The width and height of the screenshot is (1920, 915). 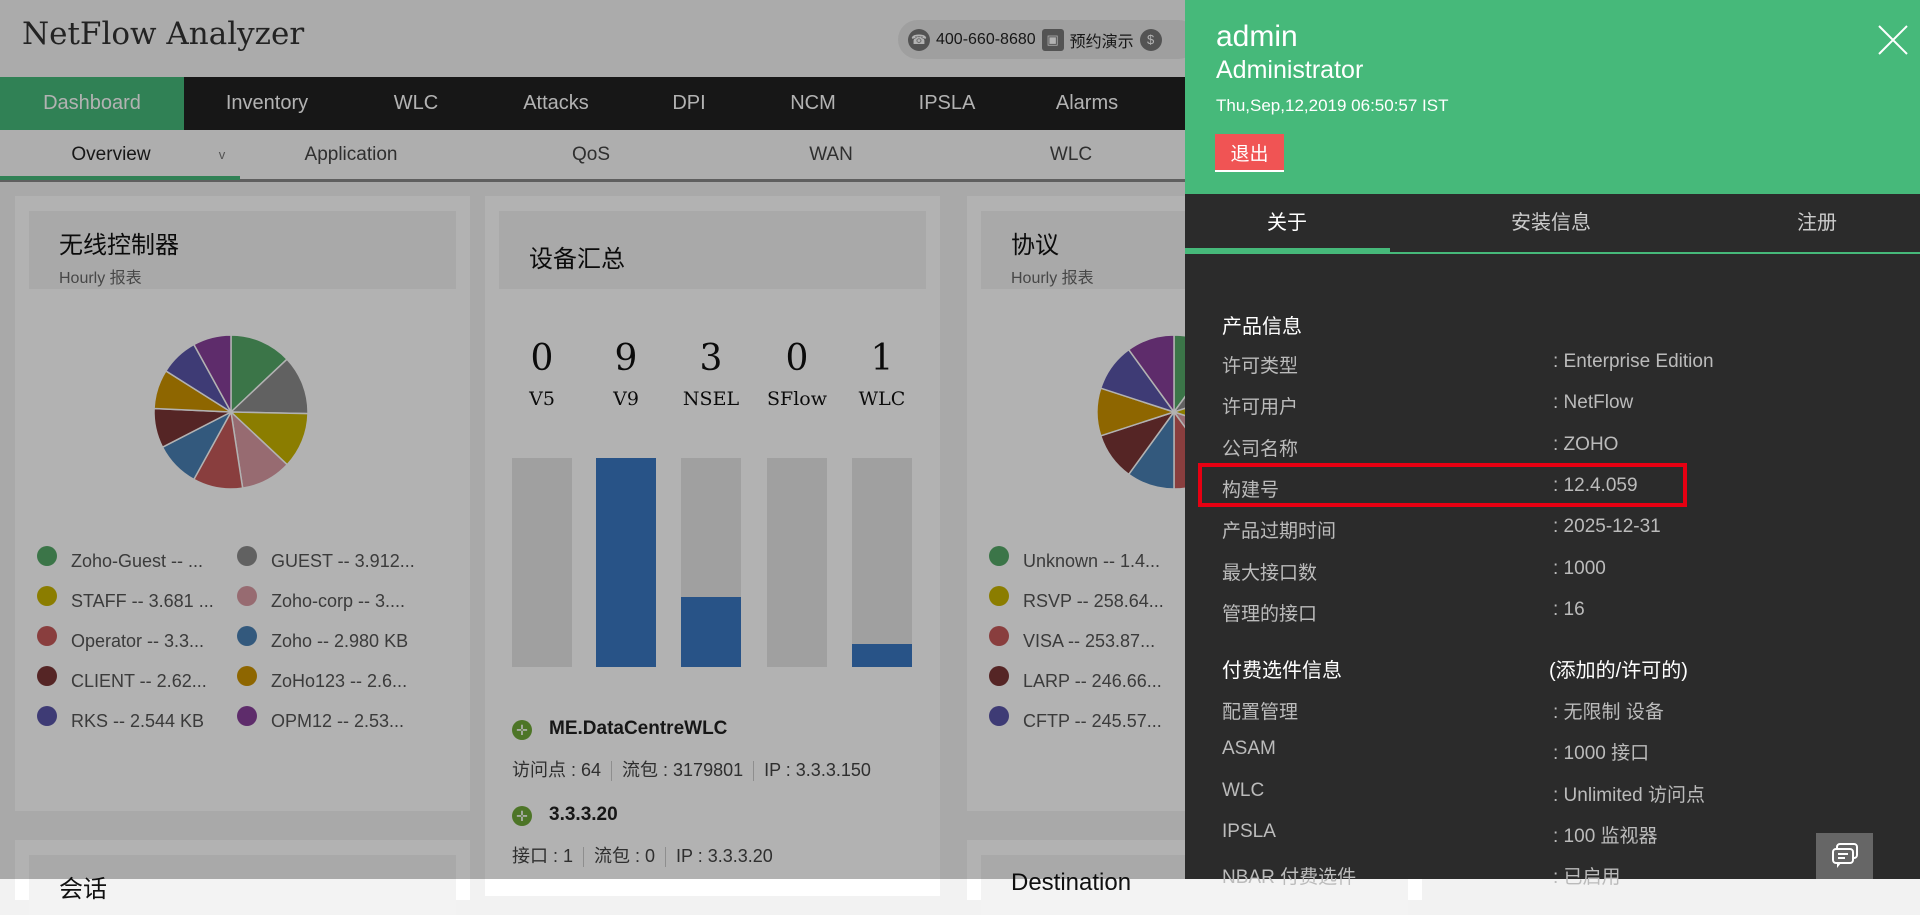 I want to click on info-value: : 2025-12-31, so click(x=1607, y=527).